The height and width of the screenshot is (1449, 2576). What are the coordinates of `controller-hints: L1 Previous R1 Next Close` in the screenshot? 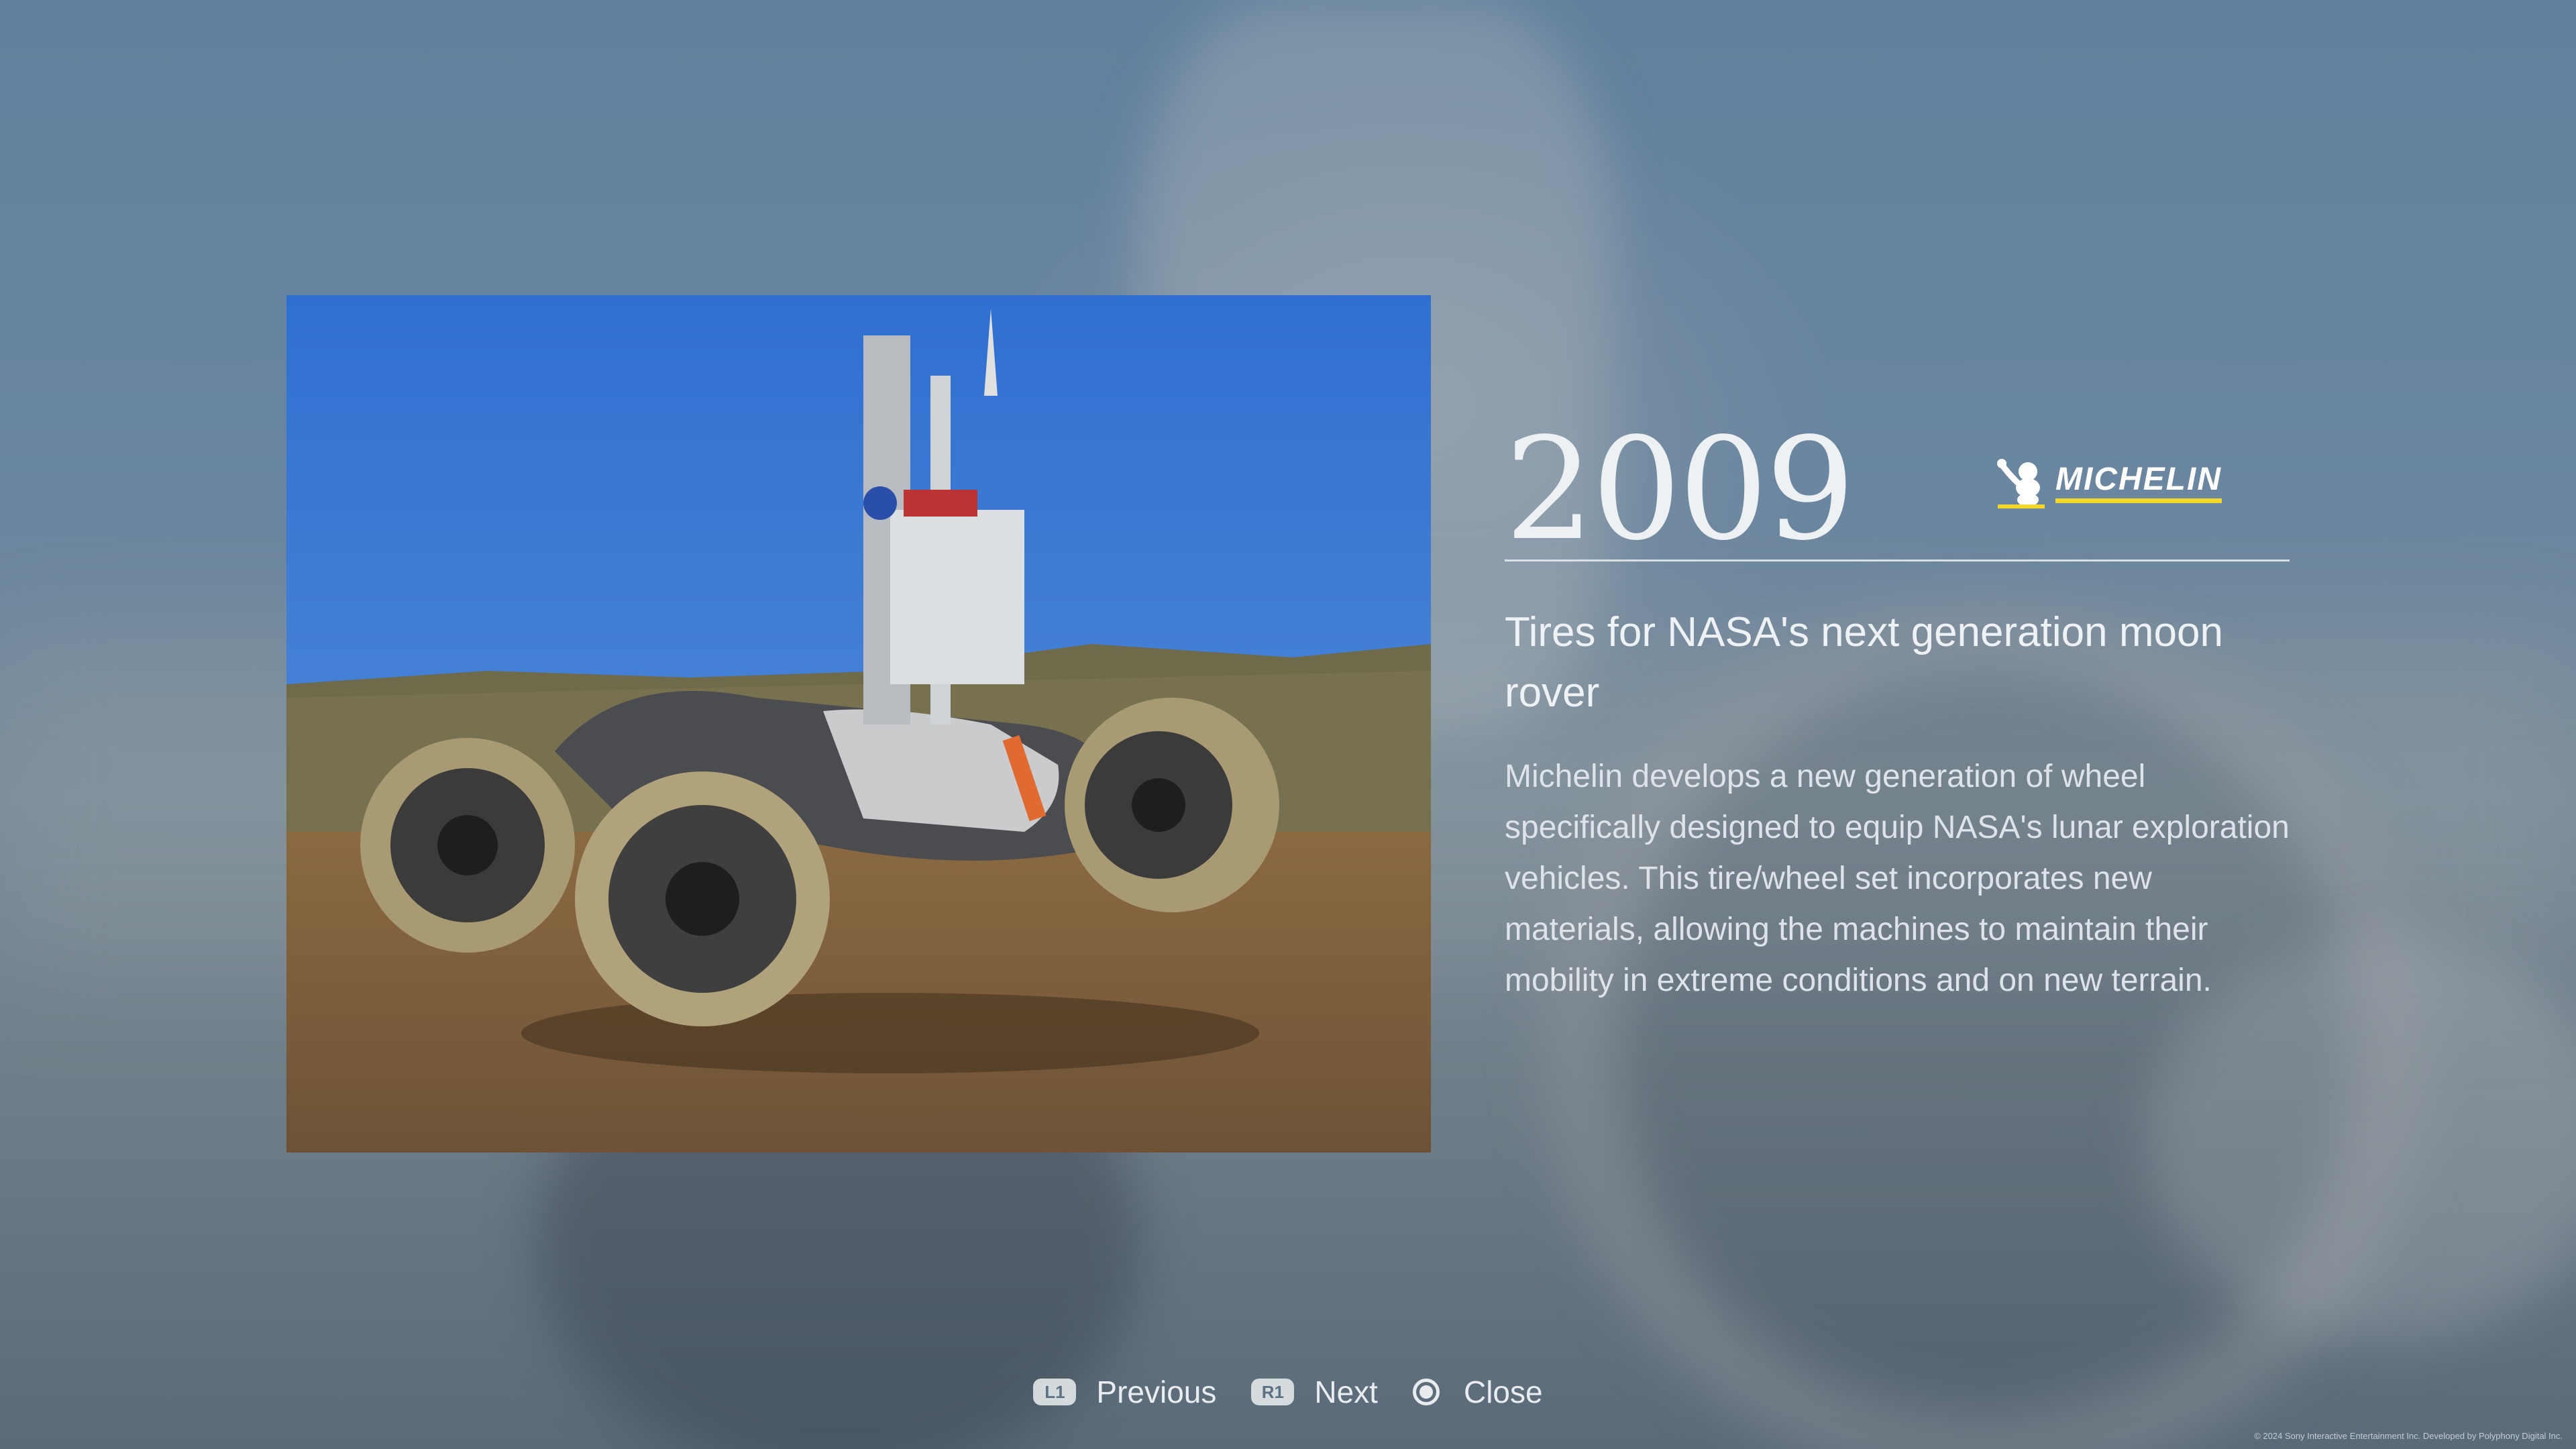 It's located at (1288, 1391).